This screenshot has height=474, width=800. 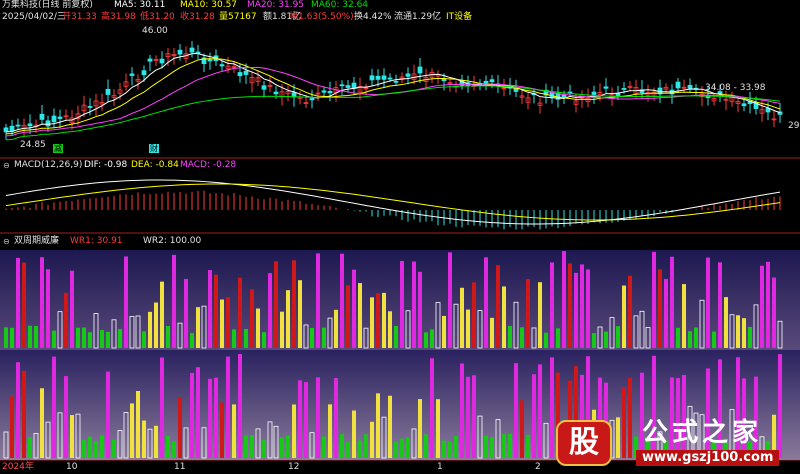 What do you see at coordinates (393, 113) in the screenshot?
I see `ma60-line` at bounding box center [393, 113].